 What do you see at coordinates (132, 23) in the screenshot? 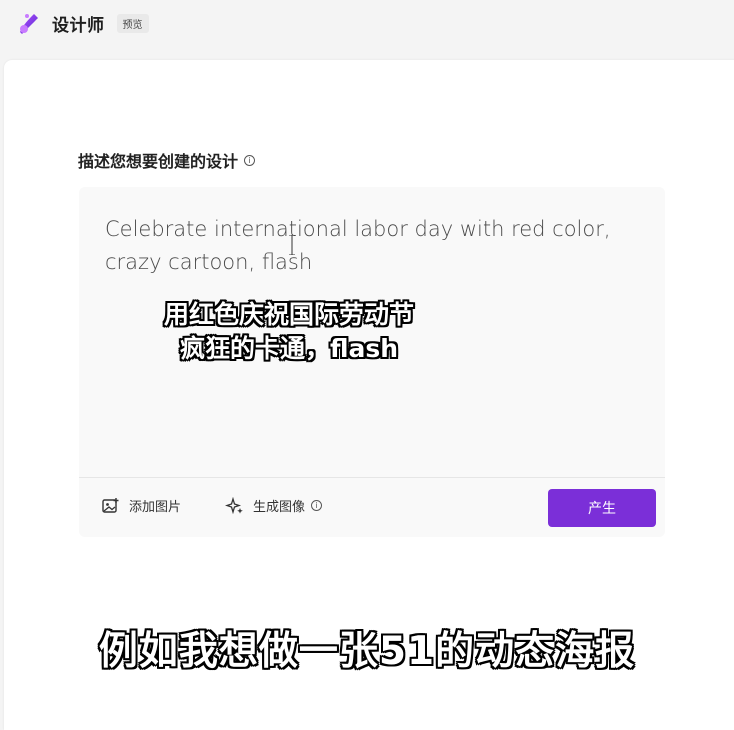
I see `preview-badge: 预览` at bounding box center [132, 23].